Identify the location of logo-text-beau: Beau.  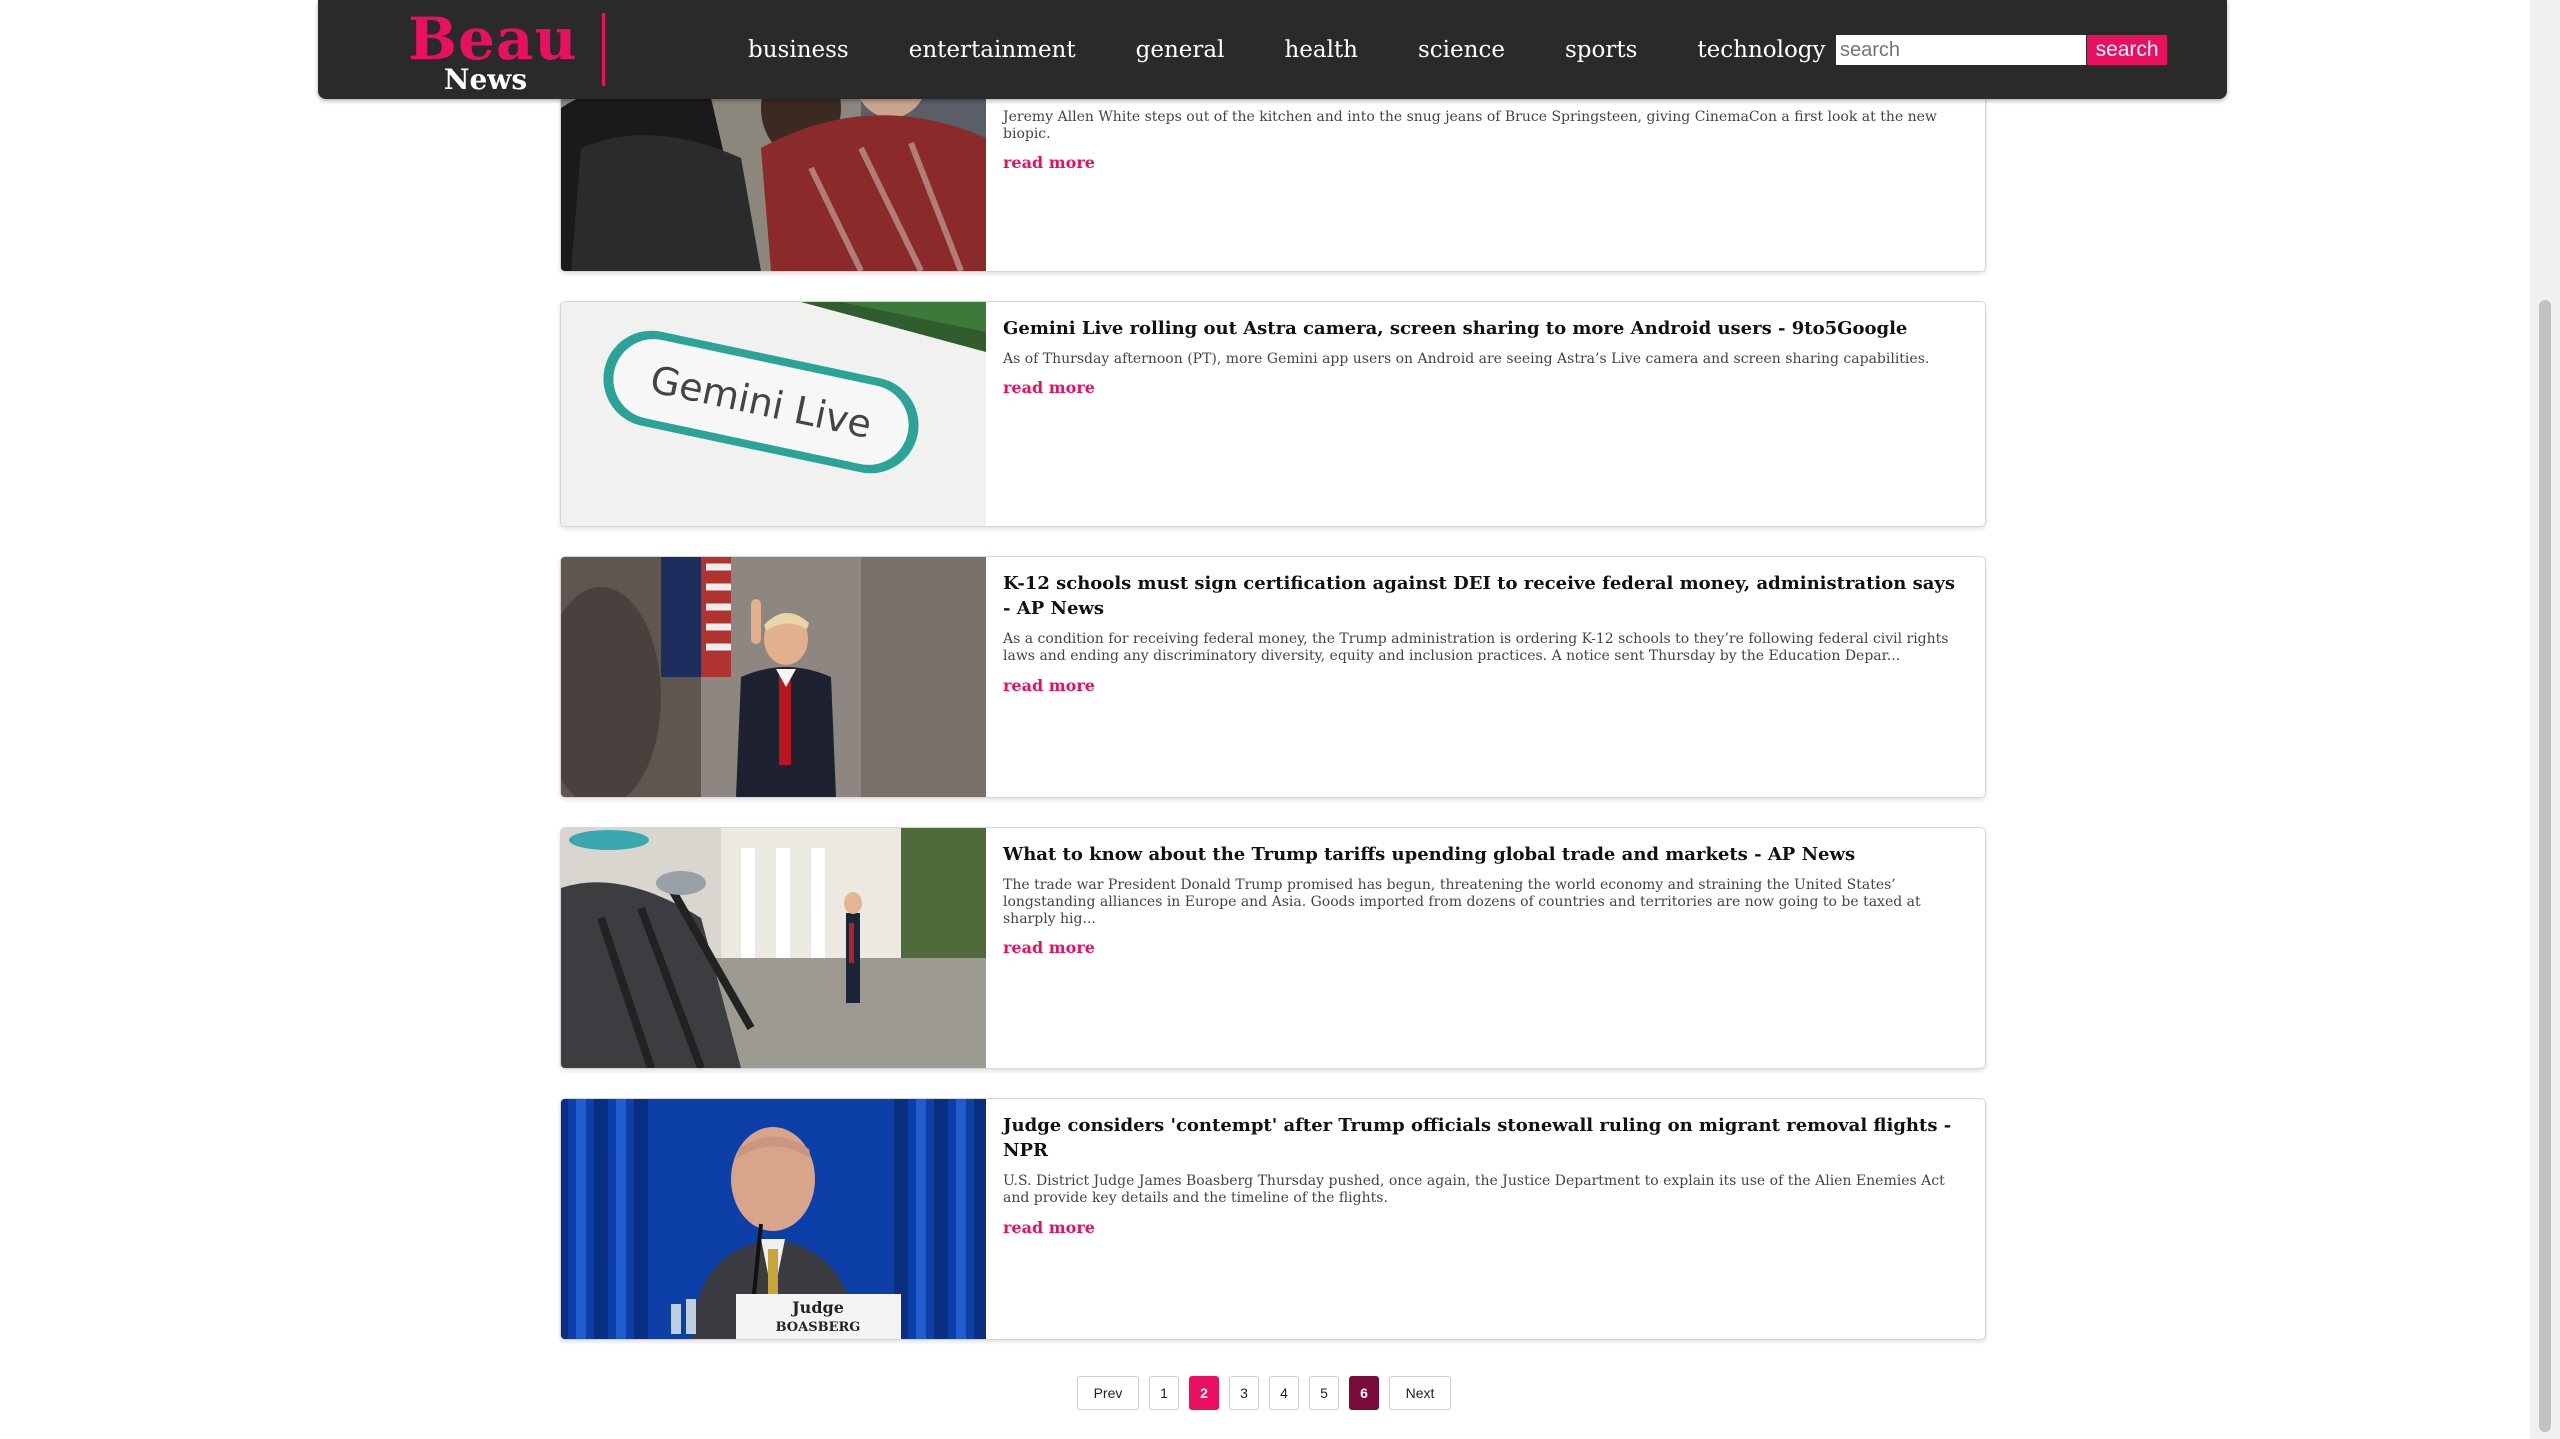
(493, 39).